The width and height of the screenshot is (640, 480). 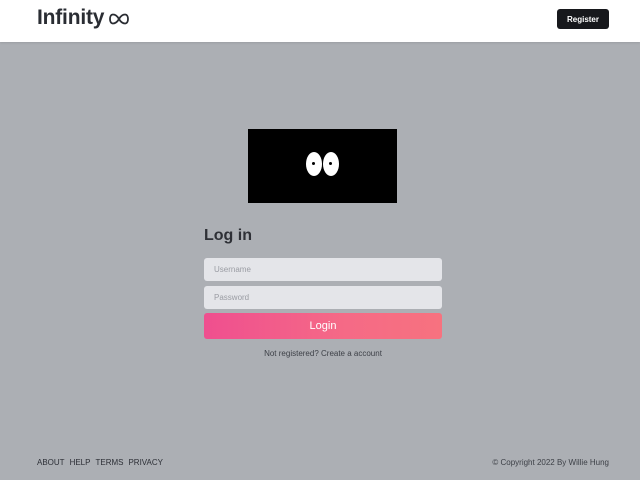 I want to click on right-eye-icon, so click(x=331, y=164).